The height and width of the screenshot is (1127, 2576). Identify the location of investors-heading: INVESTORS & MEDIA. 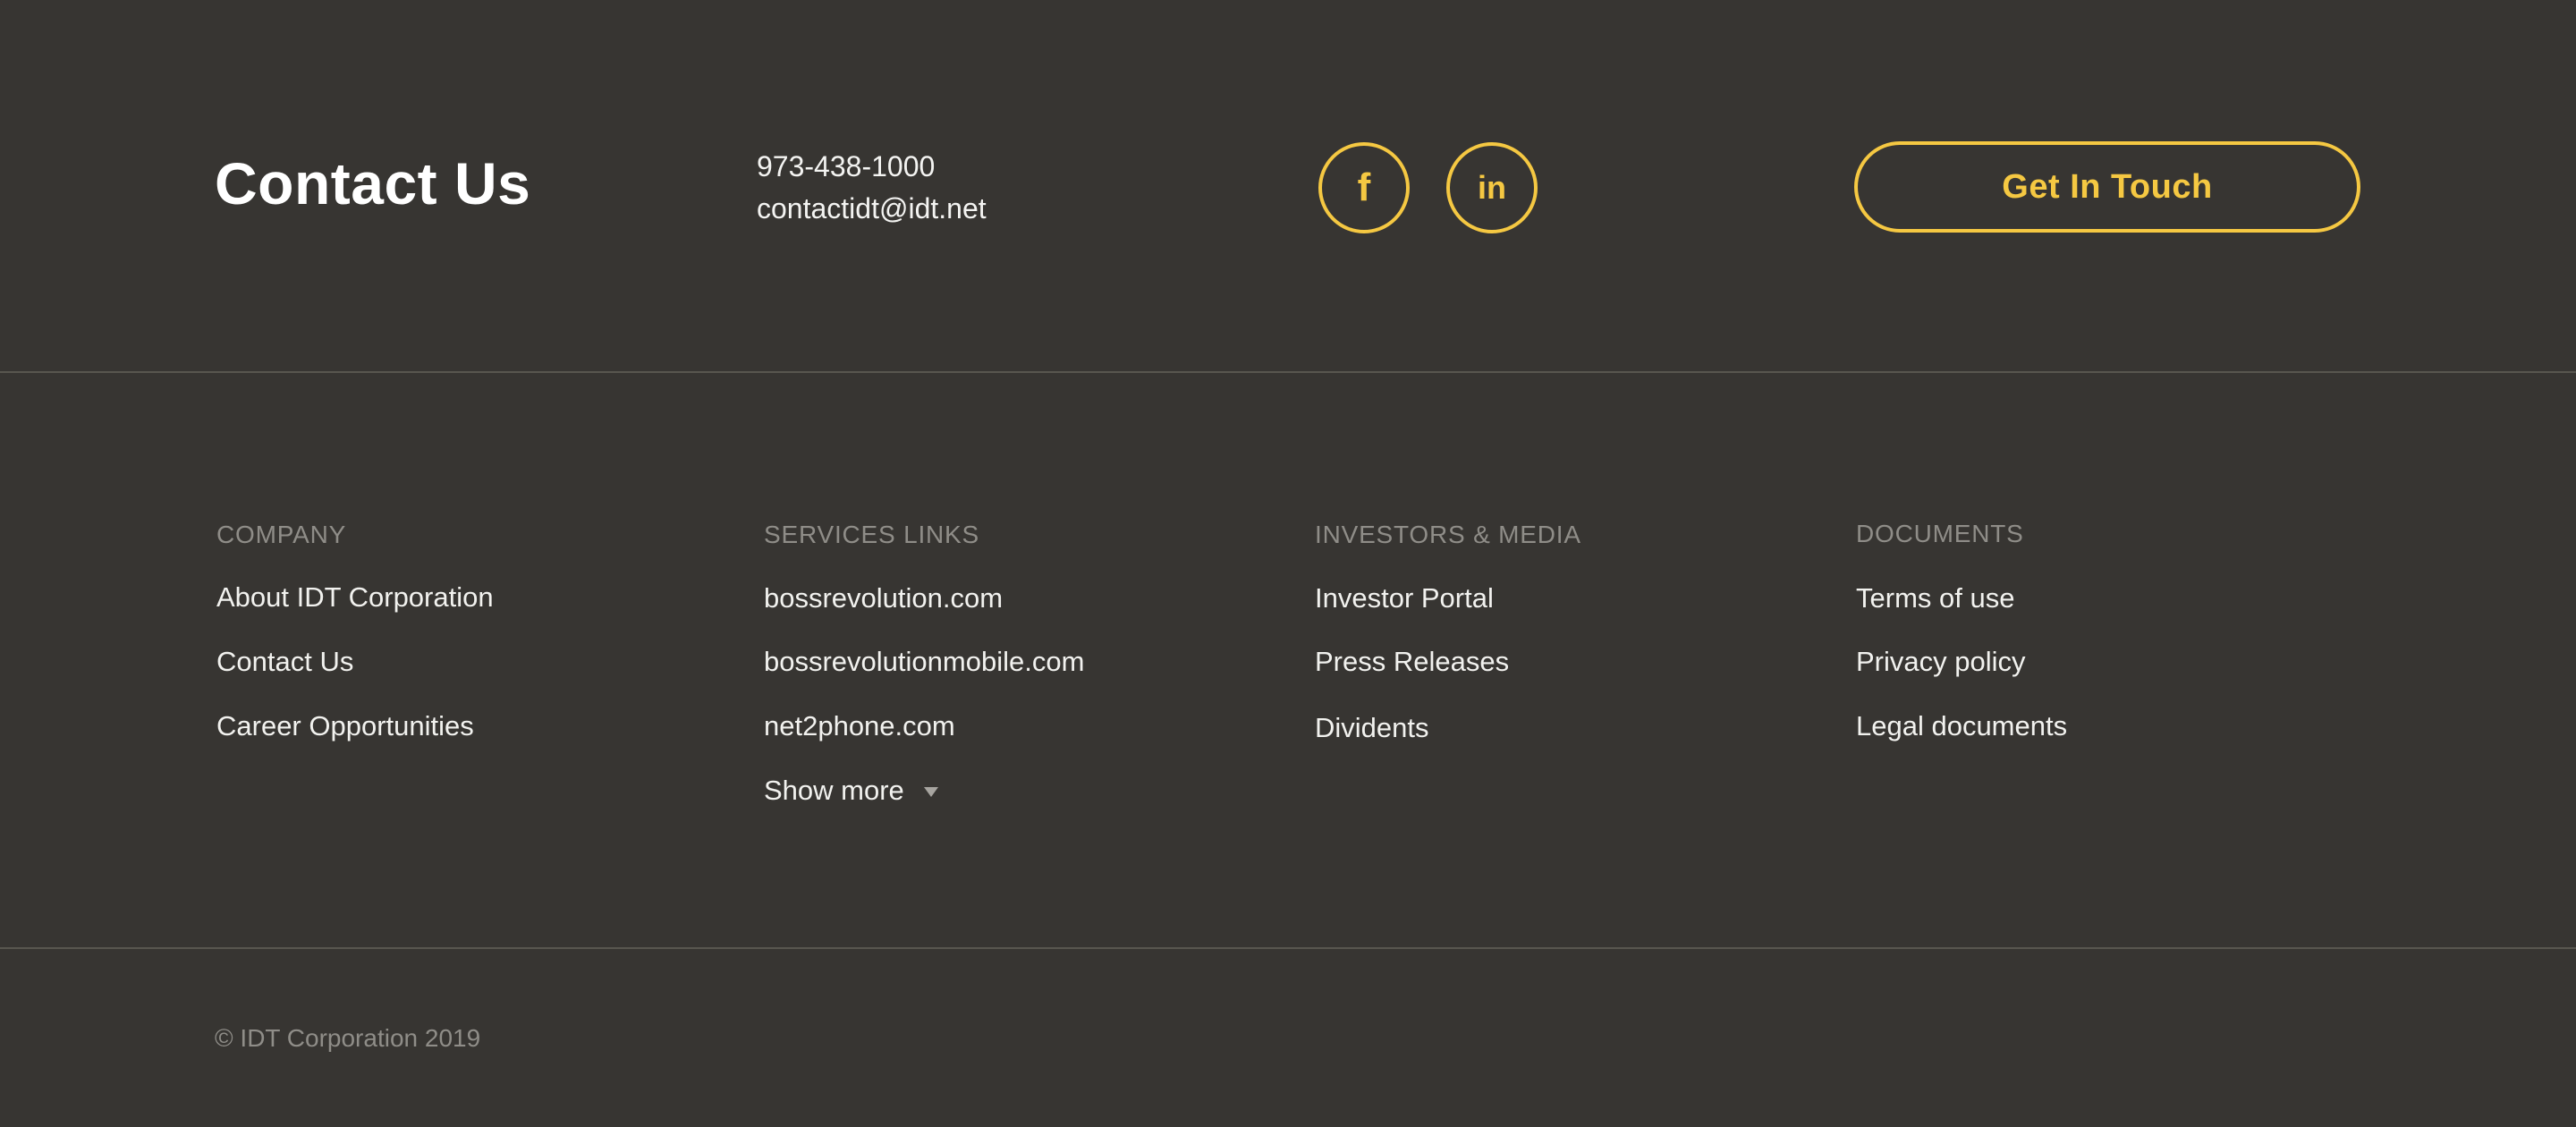
(1448, 534).